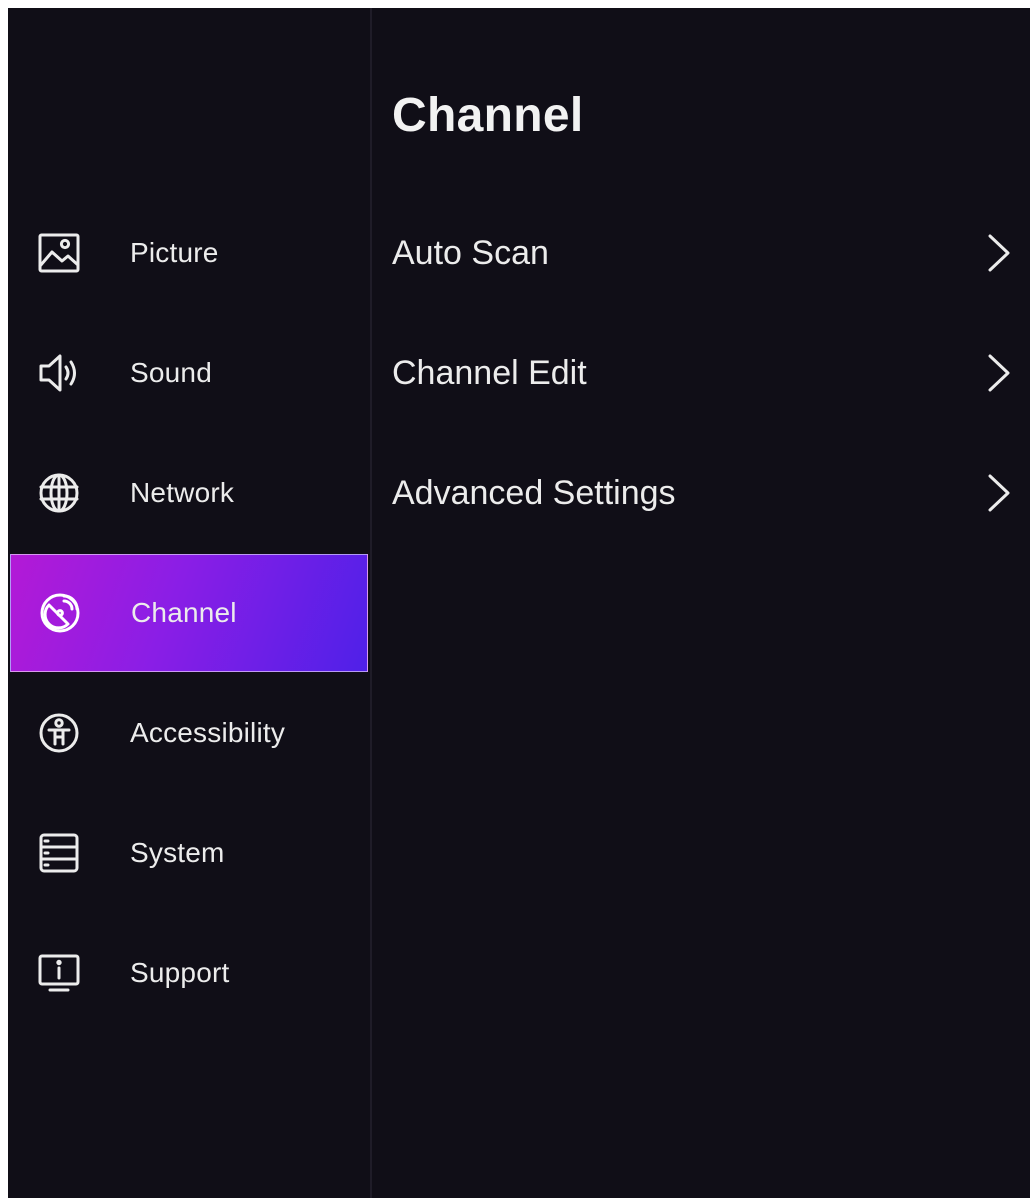 Image resolution: width=1030 pixels, height=1198 pixels. Describe the element at coordinates (488, 115) in the screenshot. I see `page-title: Channel` at that location.